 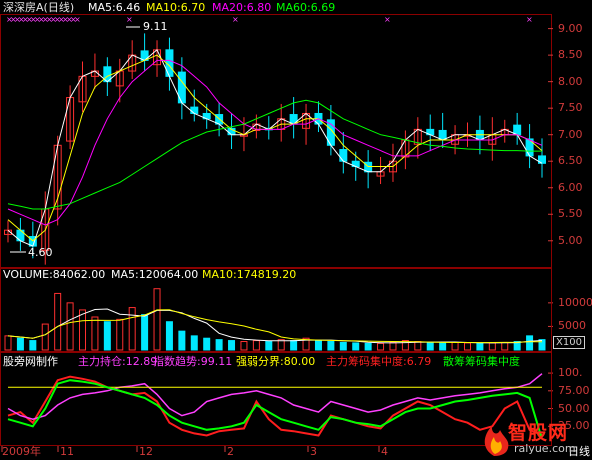 What do you see at coordinates (67, 451) in the screenshot?
I see `time-label: 11` at bounding box center [67, 451].